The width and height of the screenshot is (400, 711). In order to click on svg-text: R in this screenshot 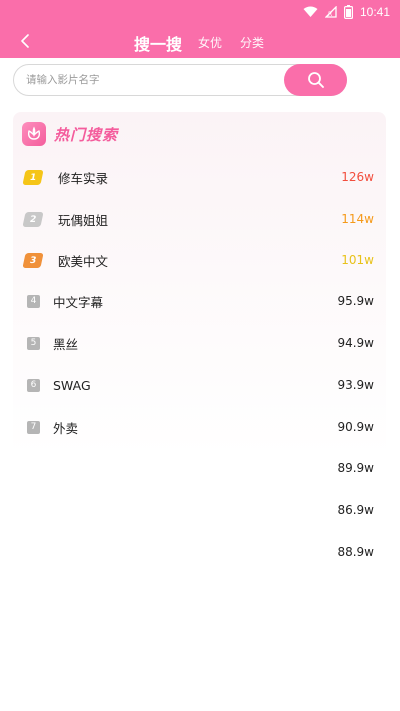, I will do `click(330, 14)`.